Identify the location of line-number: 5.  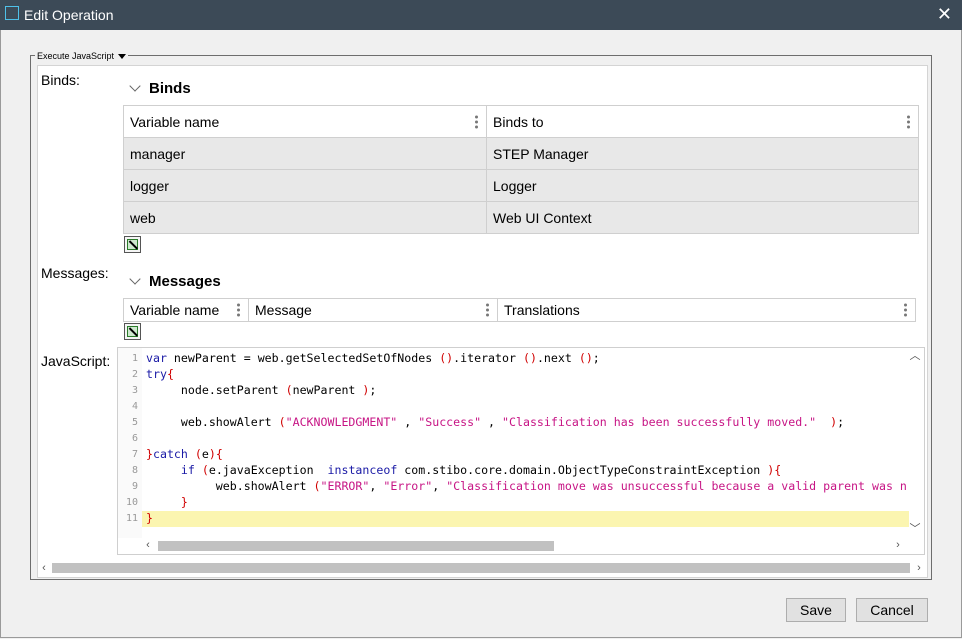
(134, 422).